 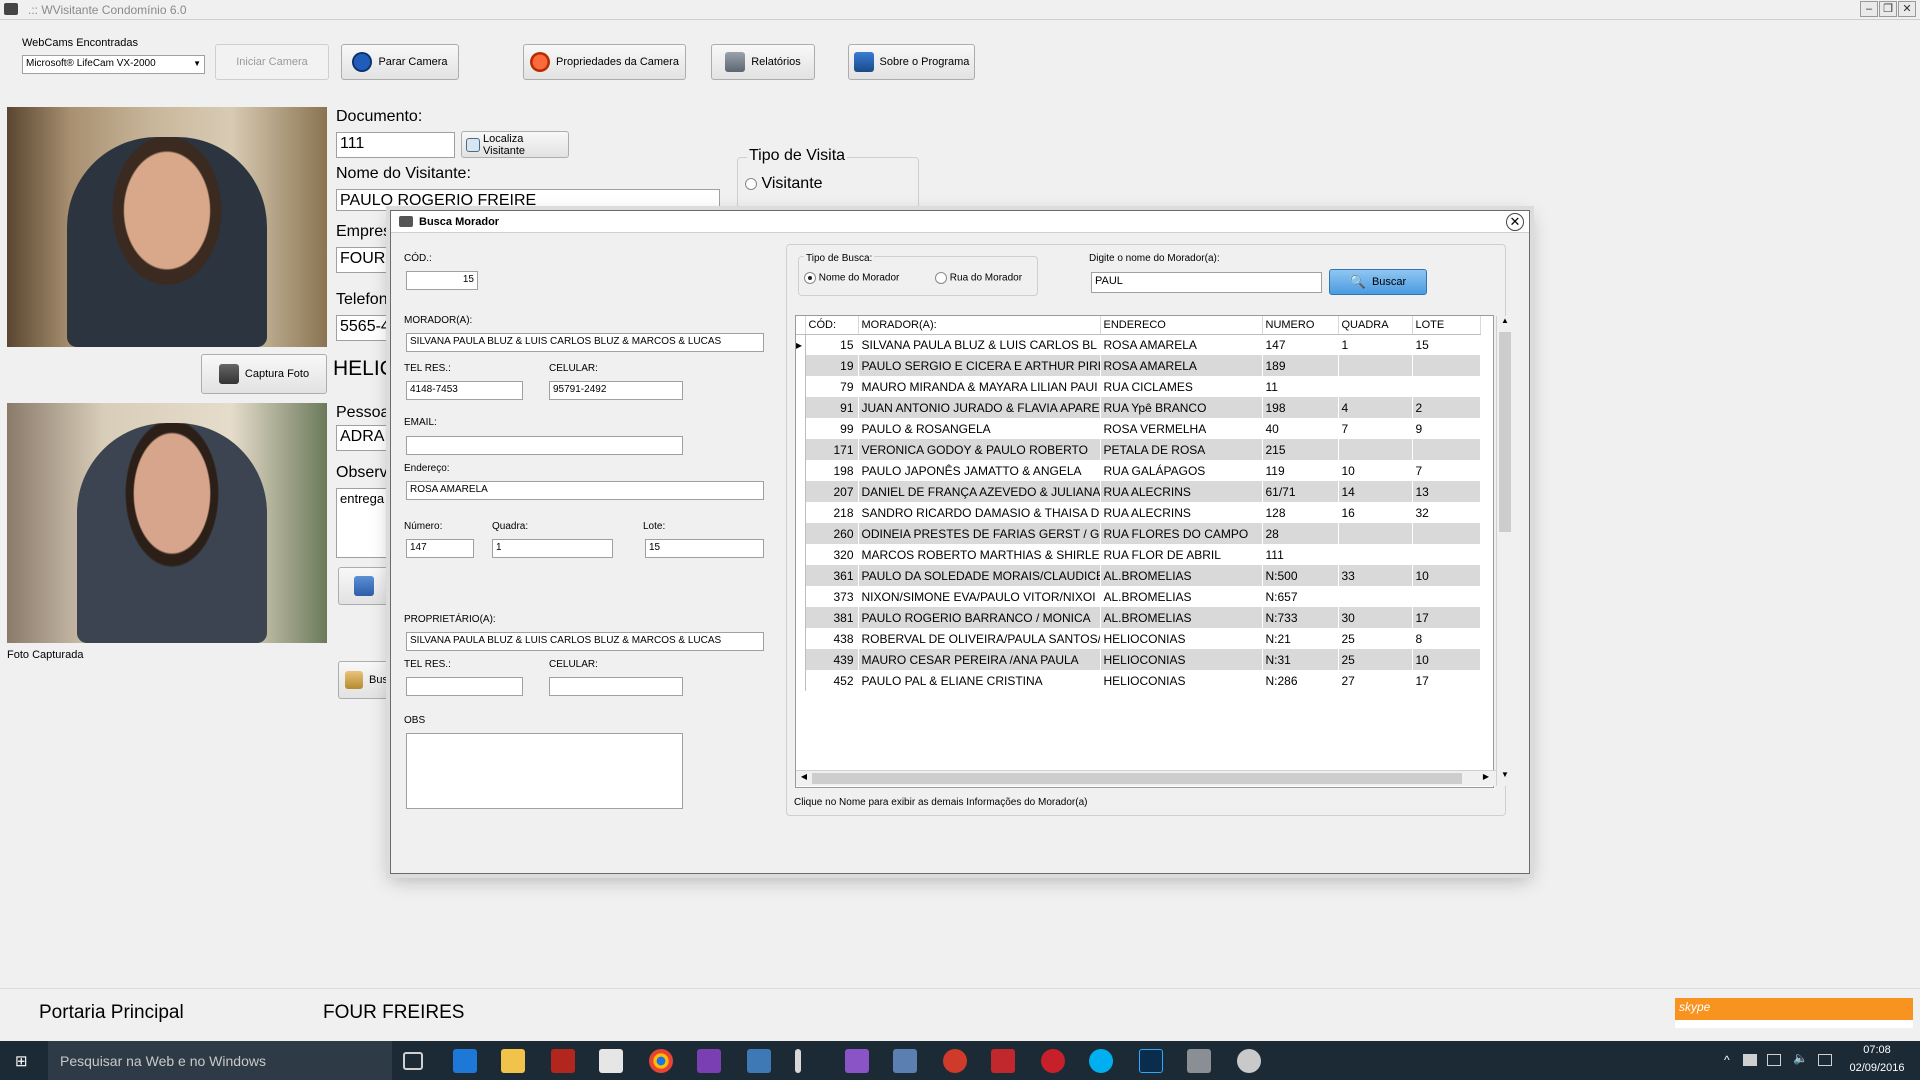 What do you see at coordinates (1446, 470) in the screenshot?
I see `cell-lote: 7` at bounding box center [1446, 470].